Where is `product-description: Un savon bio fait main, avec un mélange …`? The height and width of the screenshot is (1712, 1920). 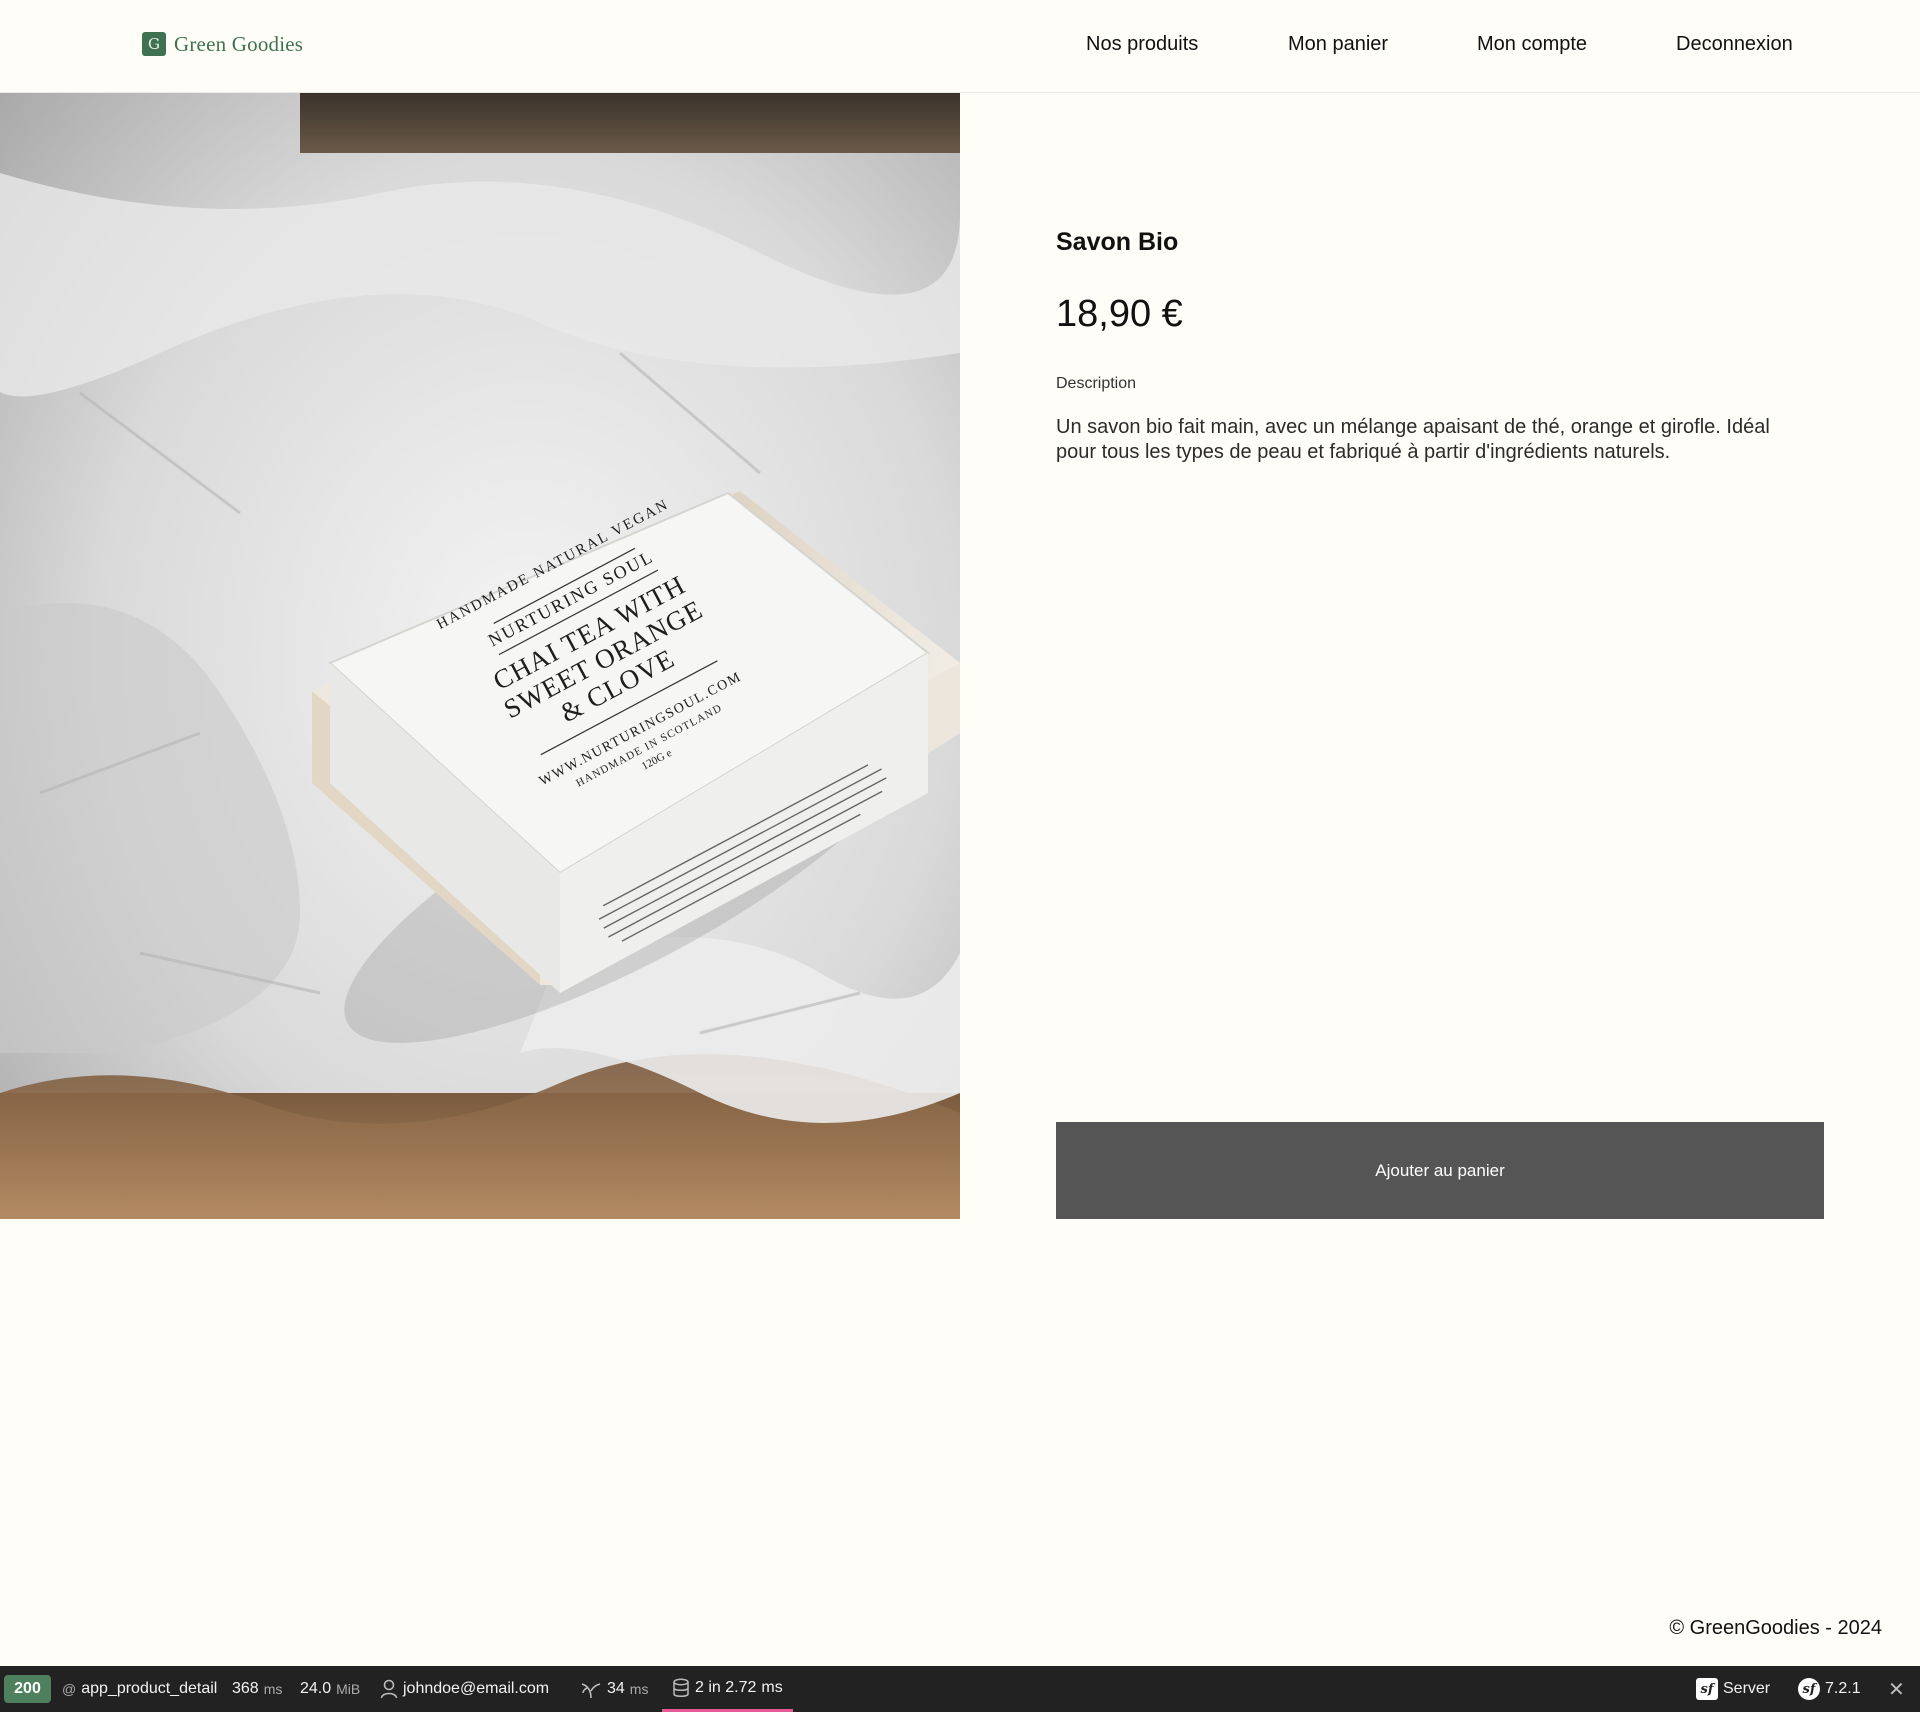 product-description: Un savon bio fait main, avec un mélange … is located at coordinates (1413, 439).